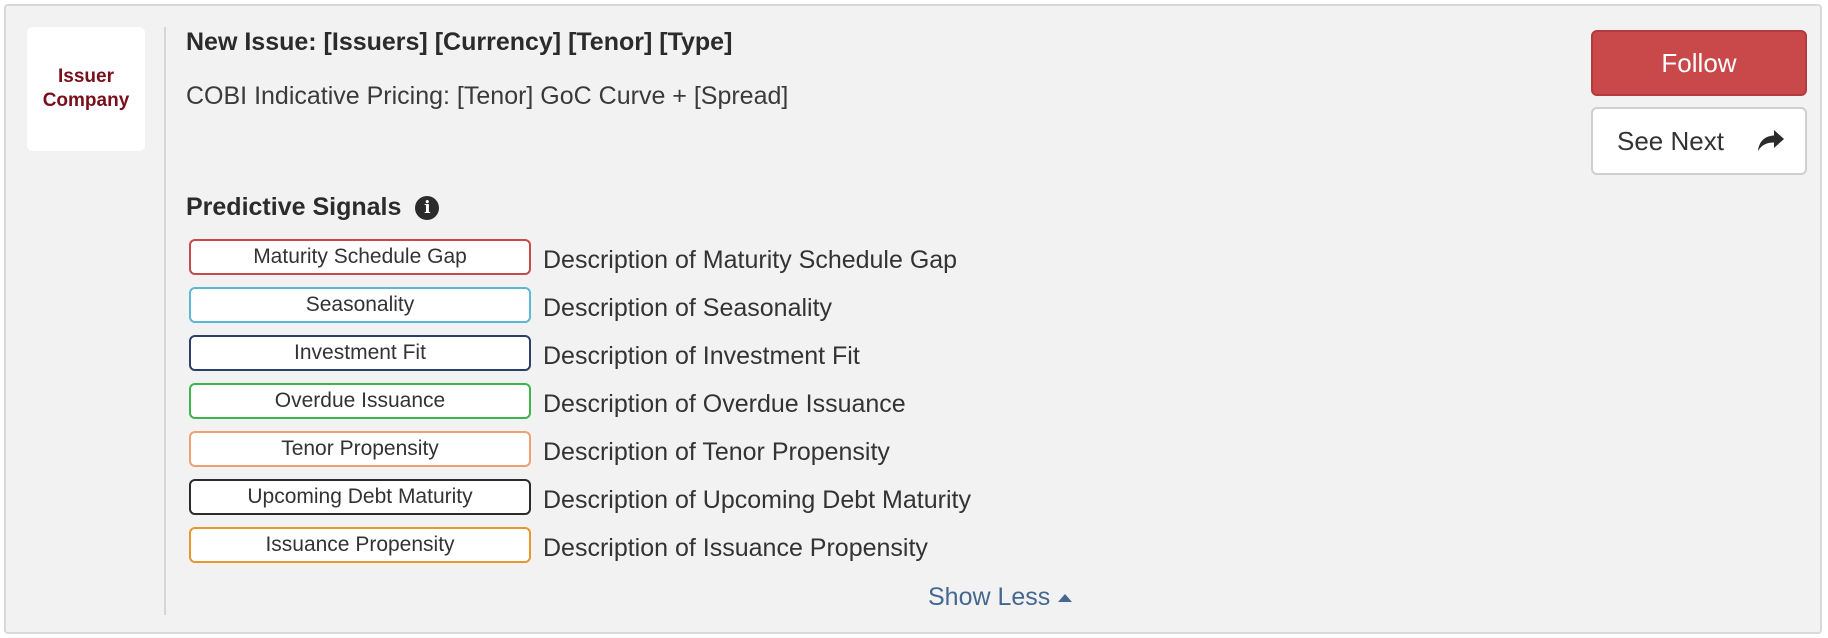 The image size is (1828, 638). Describe the element at coordinates (688, 307) in the screenshot. I see `signal-description: Description of Seasonality` at that location.